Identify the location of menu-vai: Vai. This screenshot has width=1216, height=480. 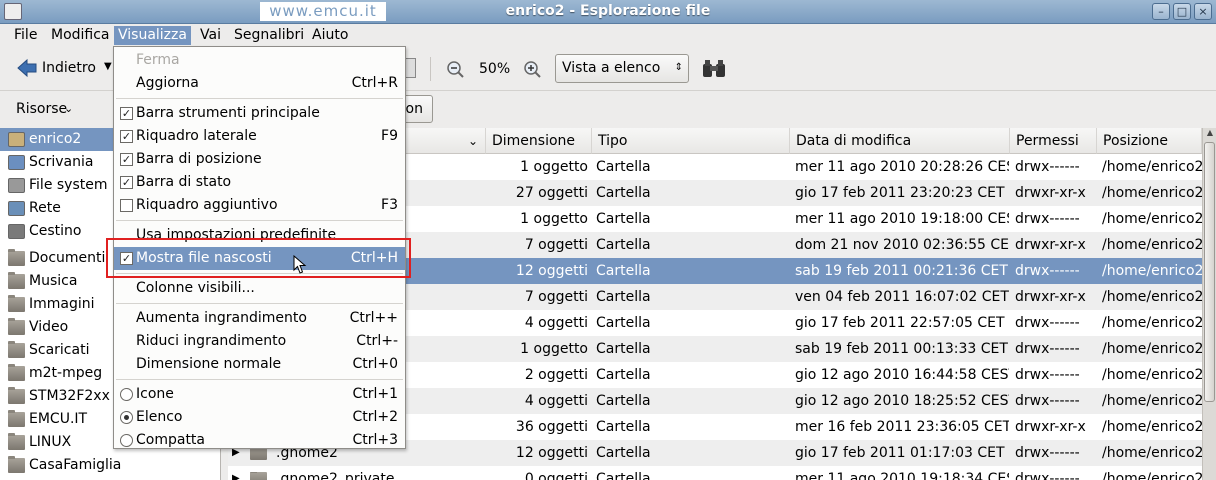
(210, 35).